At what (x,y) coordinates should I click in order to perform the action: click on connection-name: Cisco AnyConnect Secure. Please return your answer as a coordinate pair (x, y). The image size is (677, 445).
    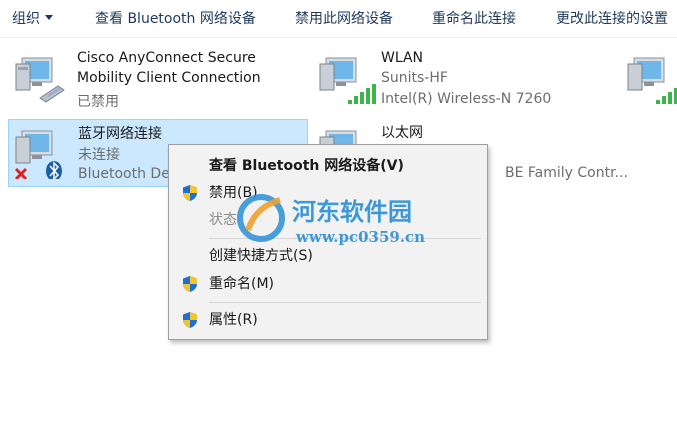
    Looking at the image, I should click on (166, 58).